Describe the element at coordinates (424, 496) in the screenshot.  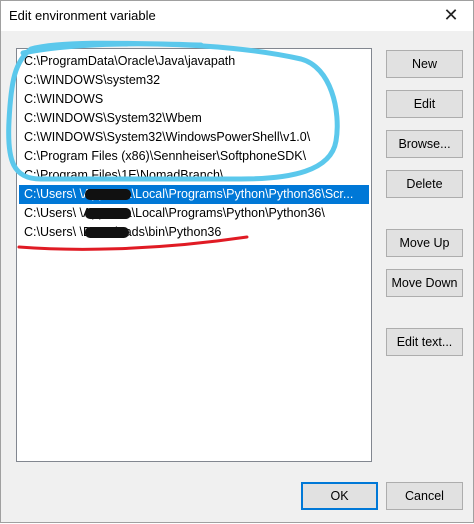
I see `cancel-button: Cancel` at that location.